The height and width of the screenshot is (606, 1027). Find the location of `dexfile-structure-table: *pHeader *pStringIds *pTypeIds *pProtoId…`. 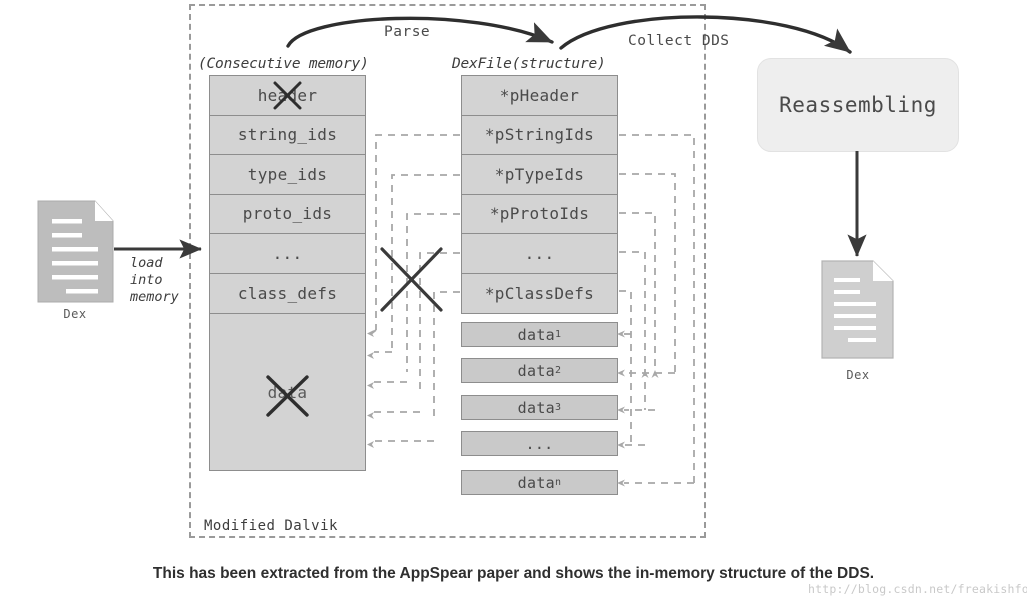

dexfile-structure-table: *pHeader *pStringIds *pTypeIds *pProtoId… is located at coordinates (539, 194).